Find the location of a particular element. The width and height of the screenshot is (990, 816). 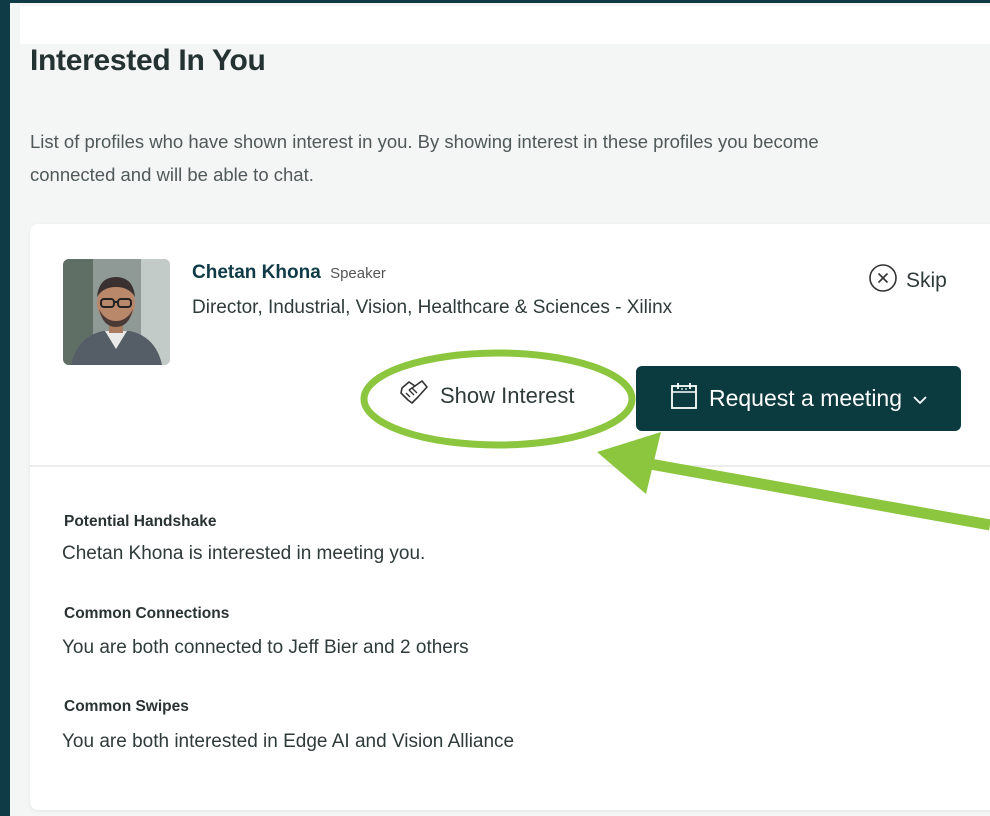

avatar is located at coordinates (116, 312).